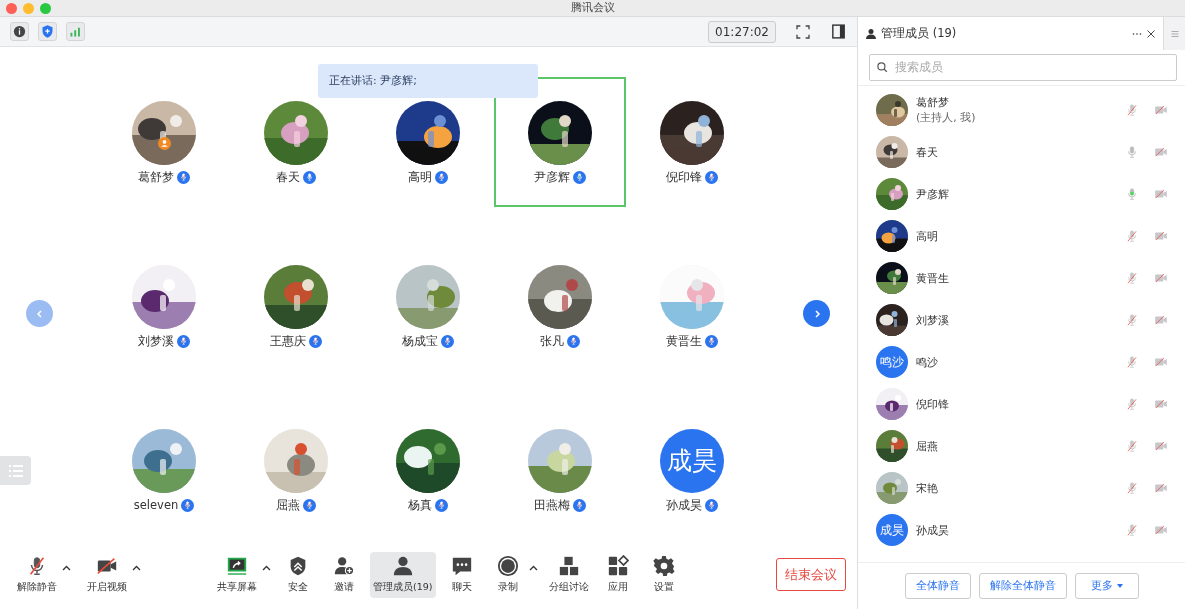 Image resolution: width=1185 pixels, height=609 pixels. Describe the element at coordinates (933, 404) in the screenshot. I see `member-name: 倪印锋` at that location.